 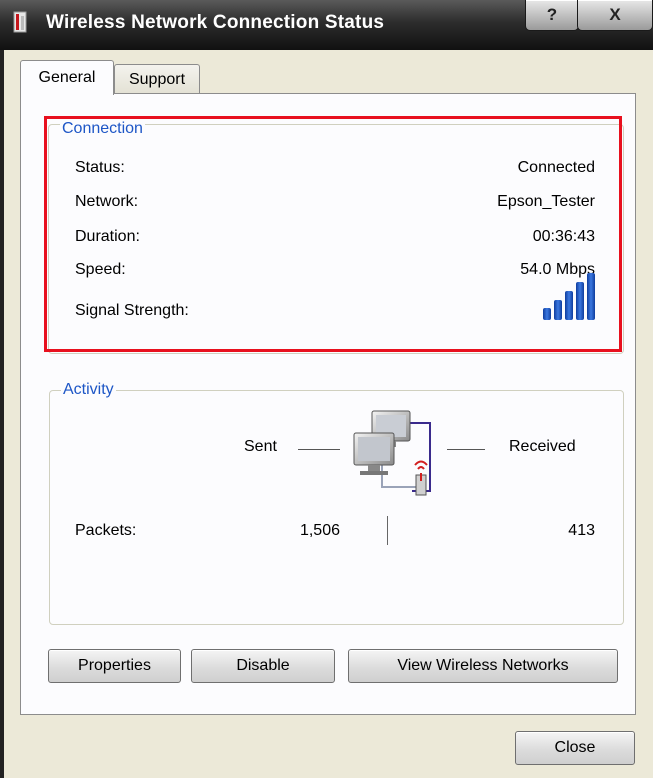 I want to click on duration-value: 00:36:43, so click(x=563, y=236).